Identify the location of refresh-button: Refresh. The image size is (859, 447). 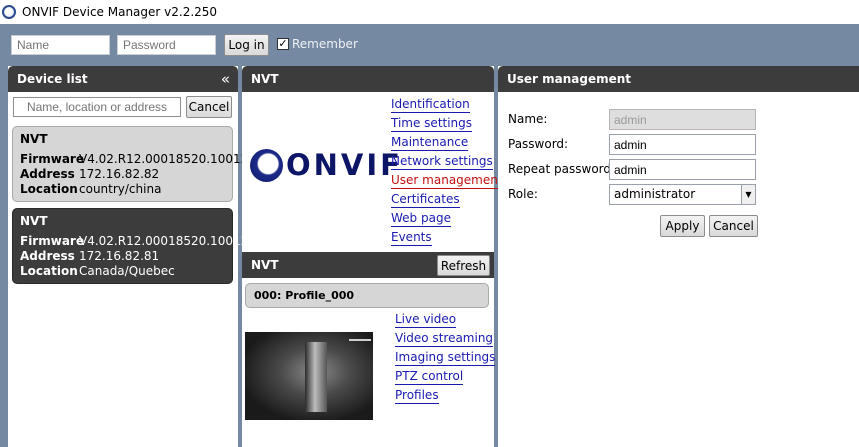
(463, 265).